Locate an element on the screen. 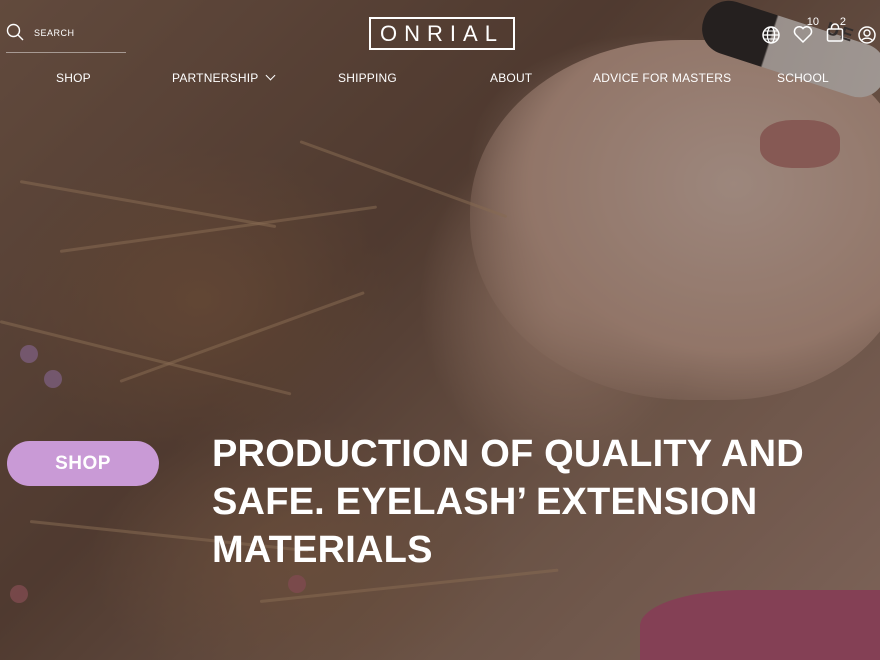  nav-item-partnership-label: PARTNERSHIP is located at coordinates (215, 78).